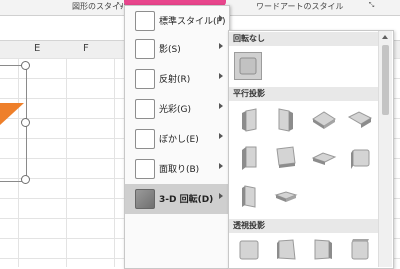 The image size is (400, 269). What do you see at coordinates (192, 22) in the screenshot?
I see `menu-item-label: 標準スタイル(P)` at bounding box center [192, 22].